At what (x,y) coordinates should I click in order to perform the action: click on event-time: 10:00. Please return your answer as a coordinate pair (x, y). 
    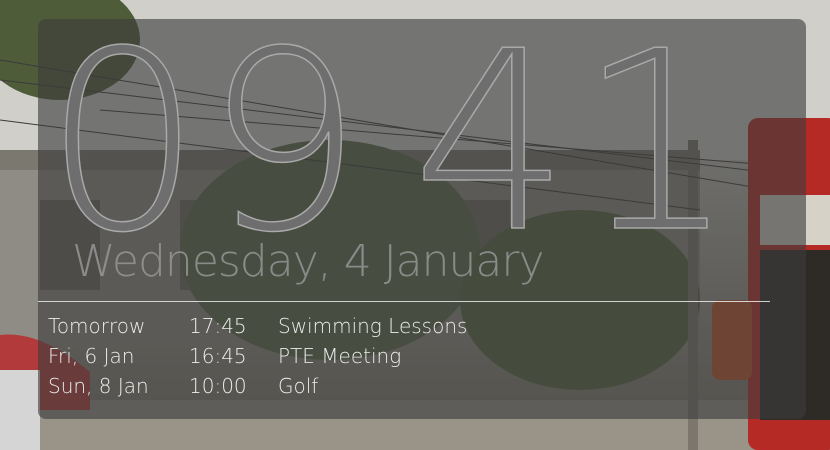
    Looking at the image, I should click on (218, 386).